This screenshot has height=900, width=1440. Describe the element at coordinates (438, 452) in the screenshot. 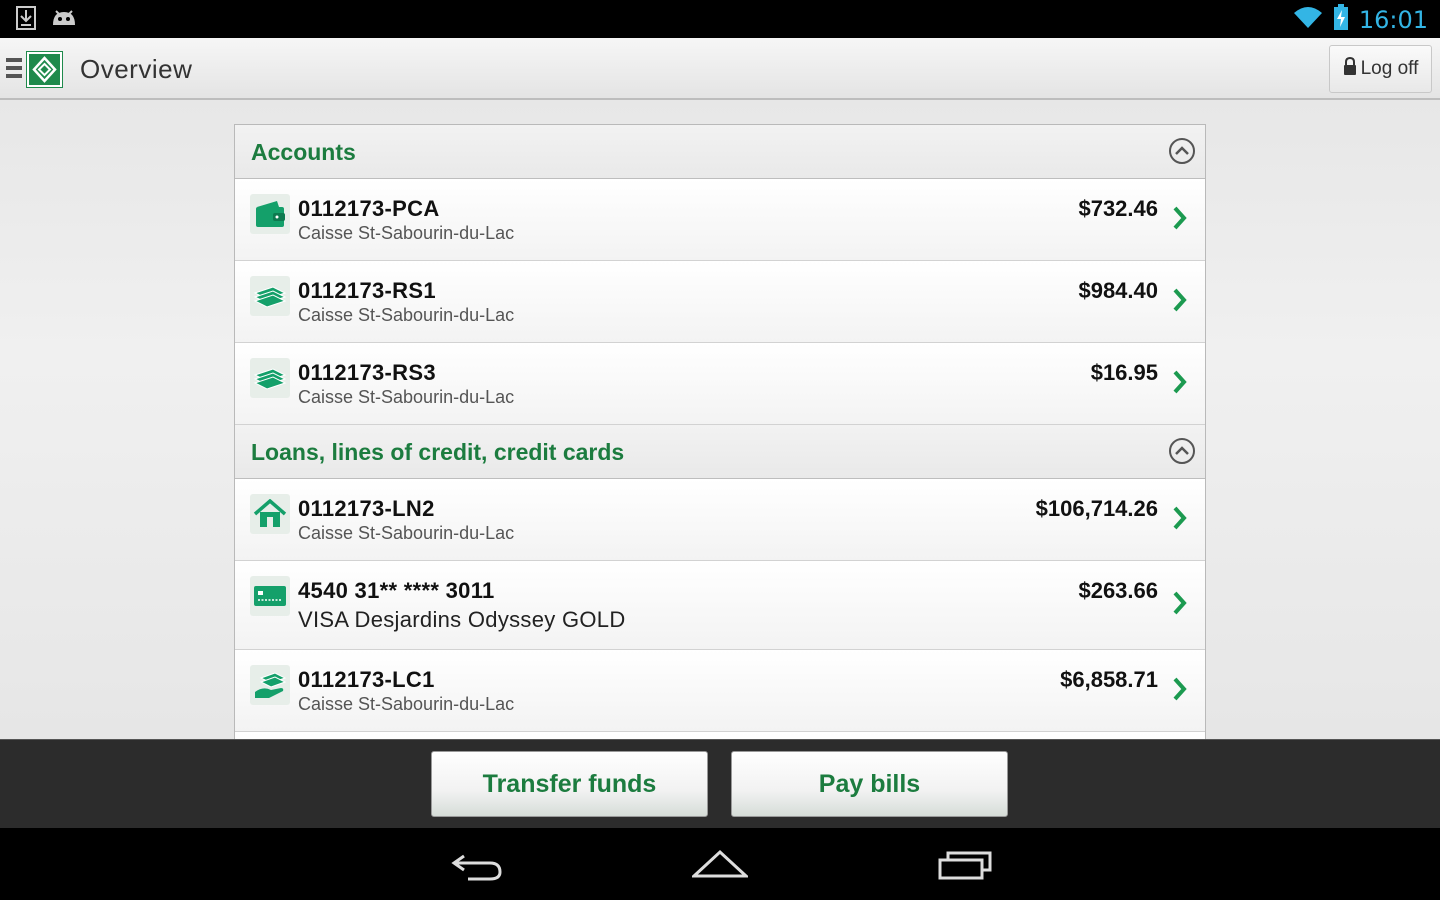

I see `section-title: Loans, lines of credit, credit cards` at that location.